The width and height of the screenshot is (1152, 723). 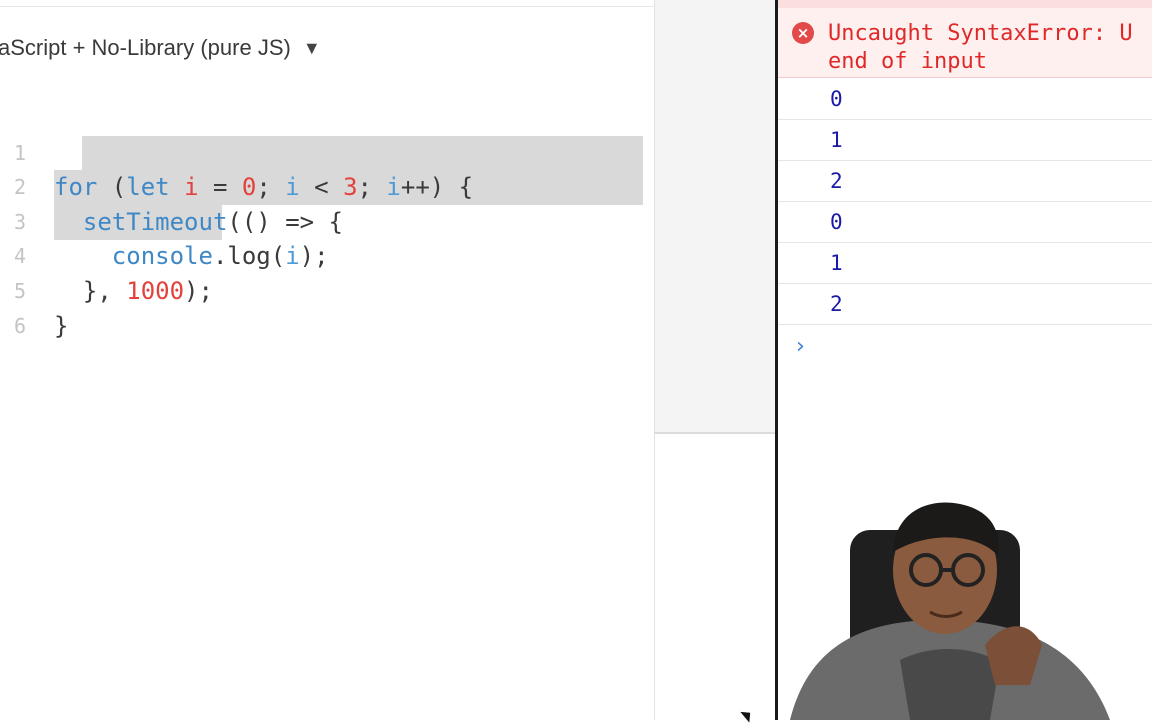 What do you see at coordinates (980, 47) in the screenshot?
I see `error-message: Uncaught SyntaxError: U end of input` at bounding box center [980, 47].